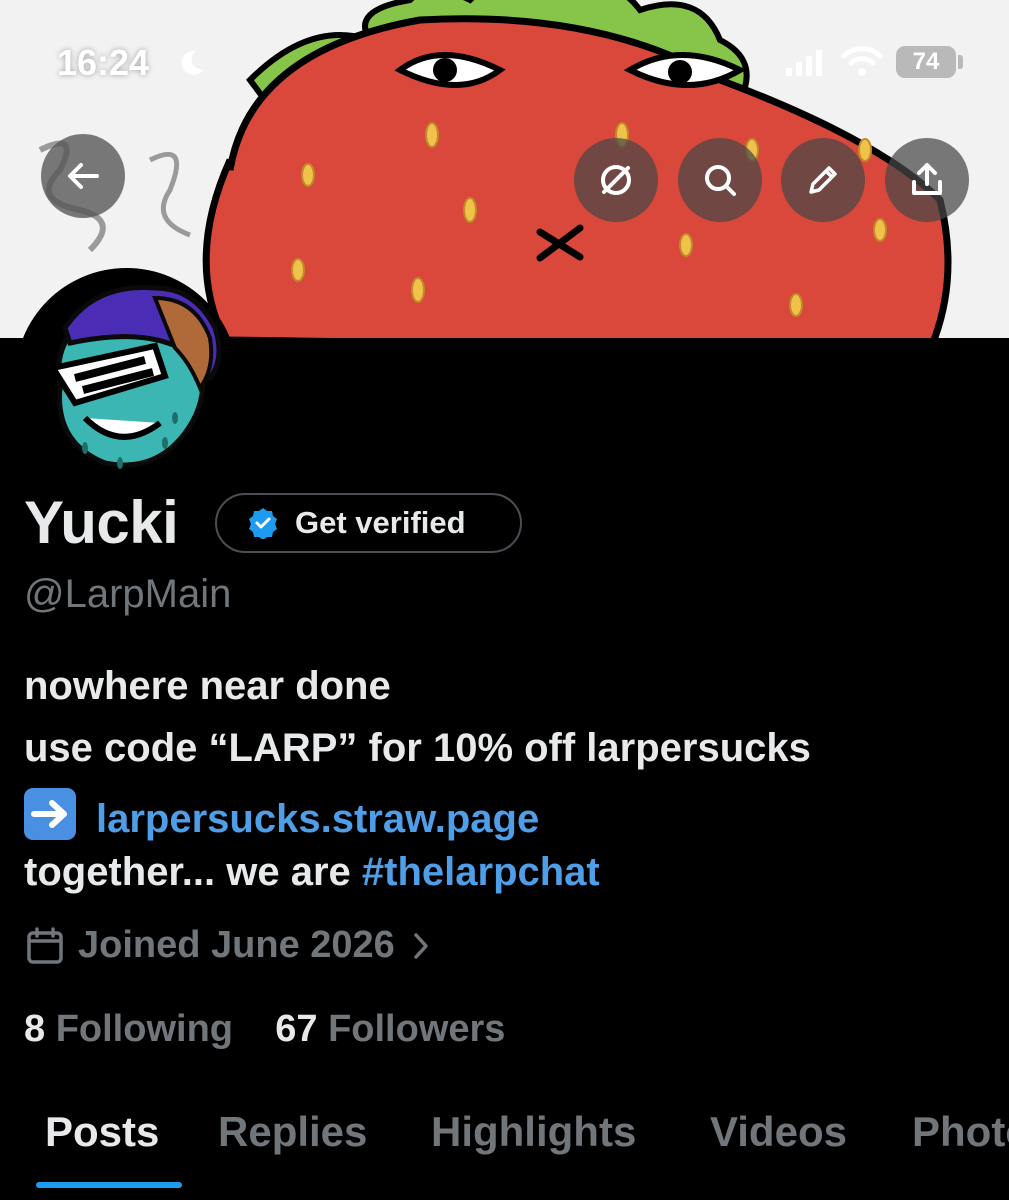 This screenshot has width=1009, height=1200. I want to click on get-verified-label: Get verified, so click(380, 522).